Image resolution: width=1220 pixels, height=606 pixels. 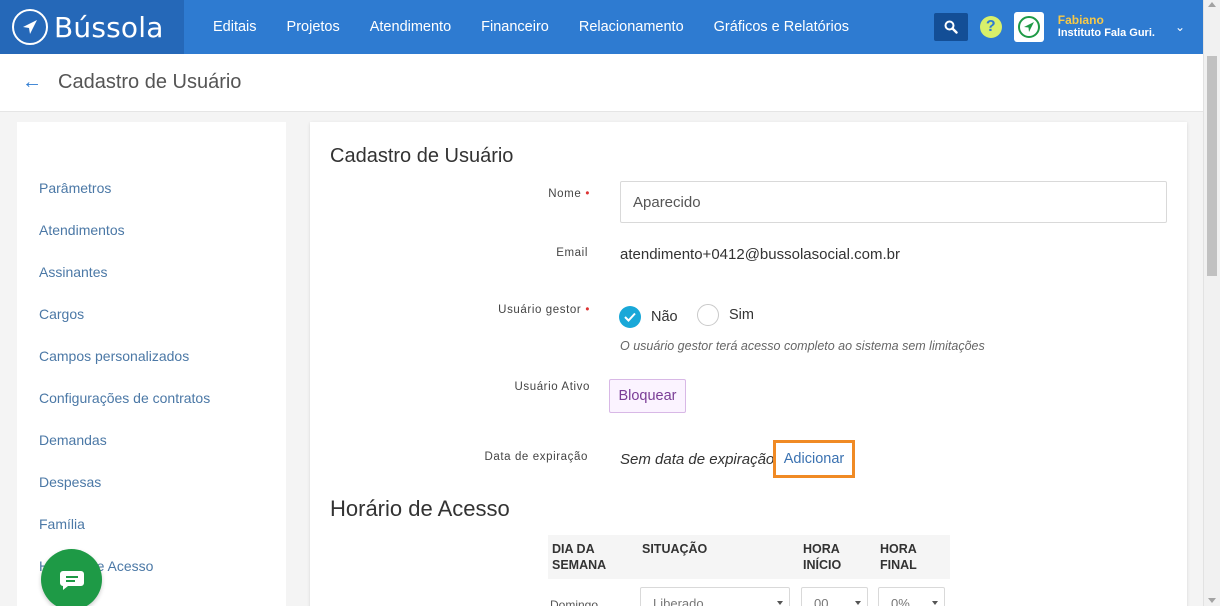 I want to click on nav-item-atendimento: Atendimento, so click(x=410, y=27).